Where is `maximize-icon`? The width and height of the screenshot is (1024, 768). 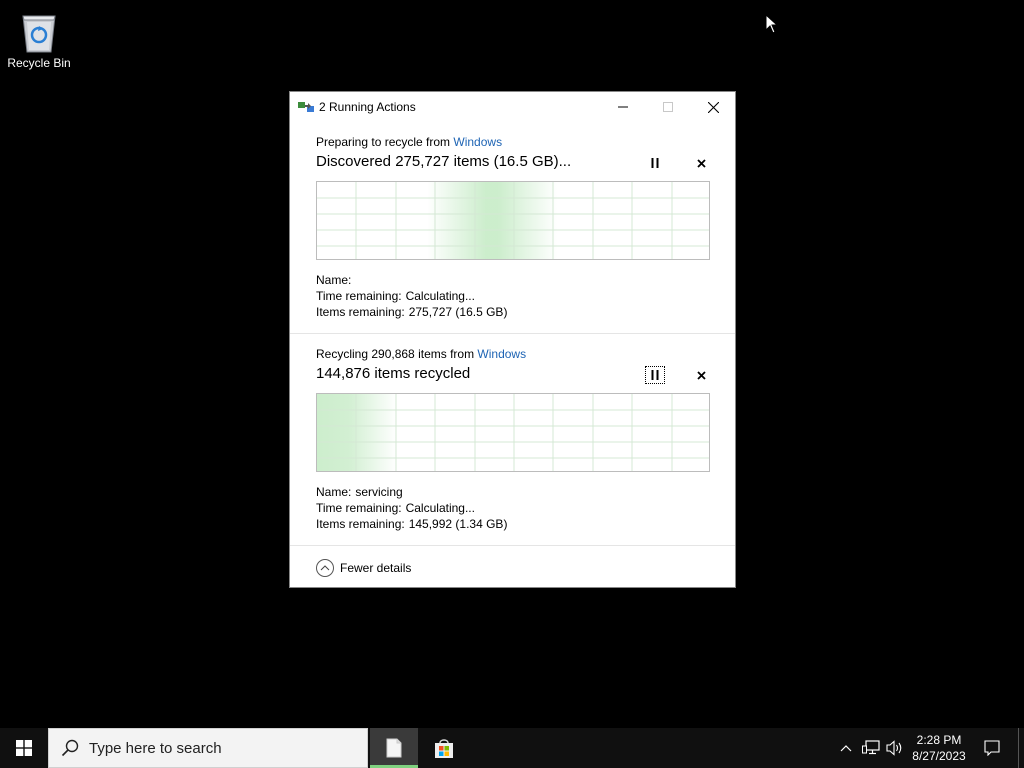 maximize-icon is located at coordinates (668, 107).